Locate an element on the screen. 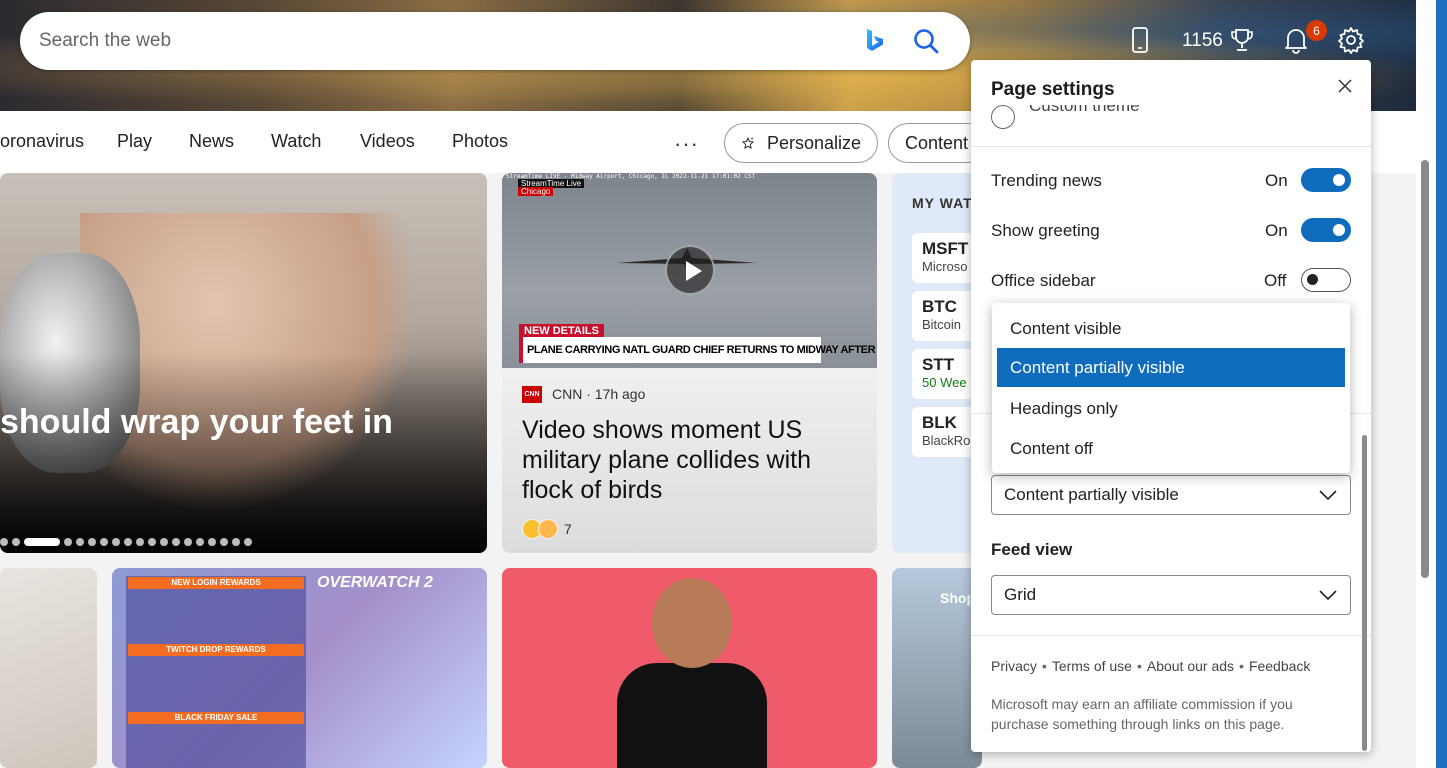 The width and height of the screenshot is (1447, 768). rewards-points: 1156 is located at coordinates (1202, 41).